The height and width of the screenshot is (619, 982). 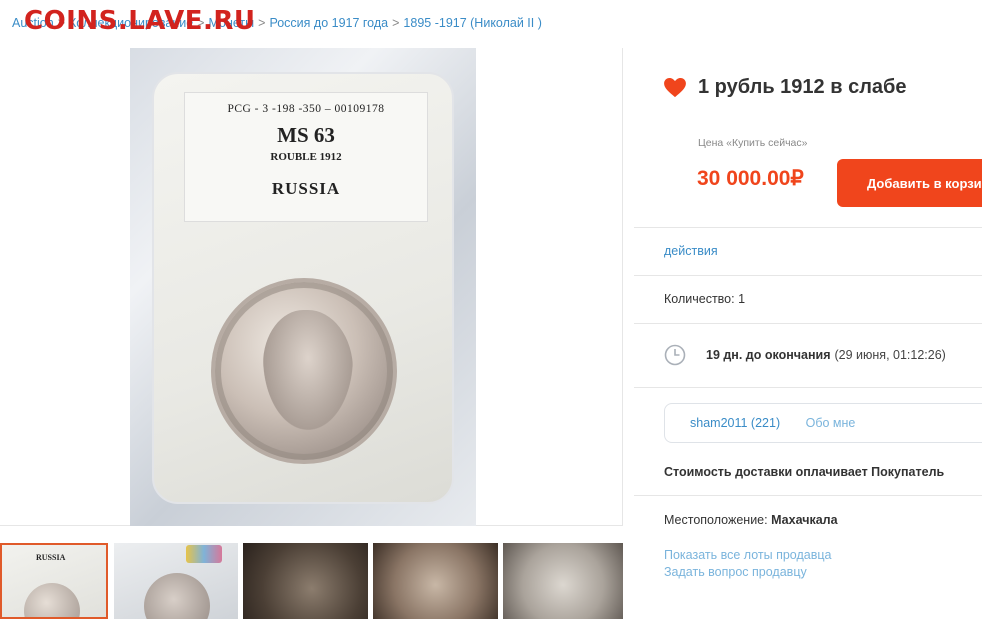 I want to click on price-label: Цена «Купить сейчас», so click(x=753, y=143).